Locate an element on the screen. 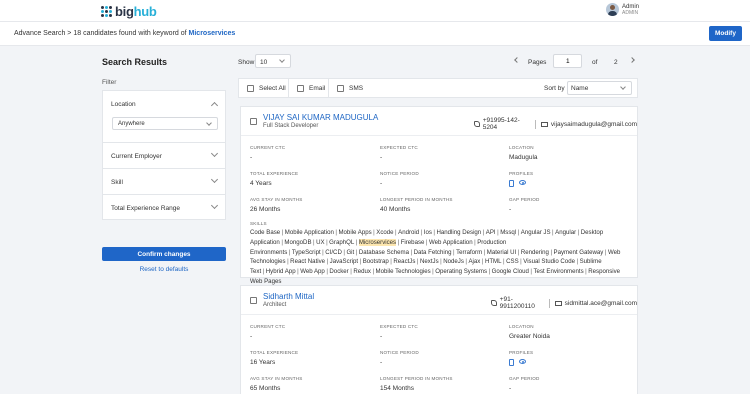 The image size is (750, 394). skill-tag: TypeScript is located at coordinates (306, 252).